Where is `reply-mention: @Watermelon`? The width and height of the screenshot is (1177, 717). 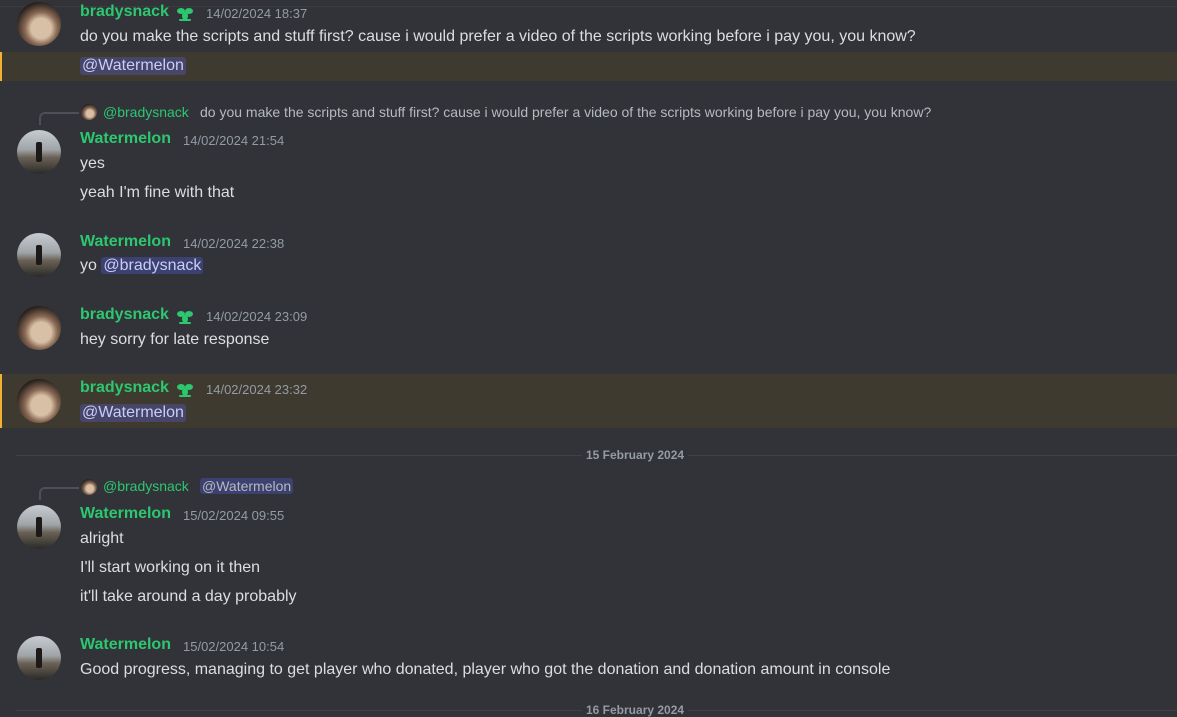
reply-mention: @Watermelon is located at coordinates (247, 486).